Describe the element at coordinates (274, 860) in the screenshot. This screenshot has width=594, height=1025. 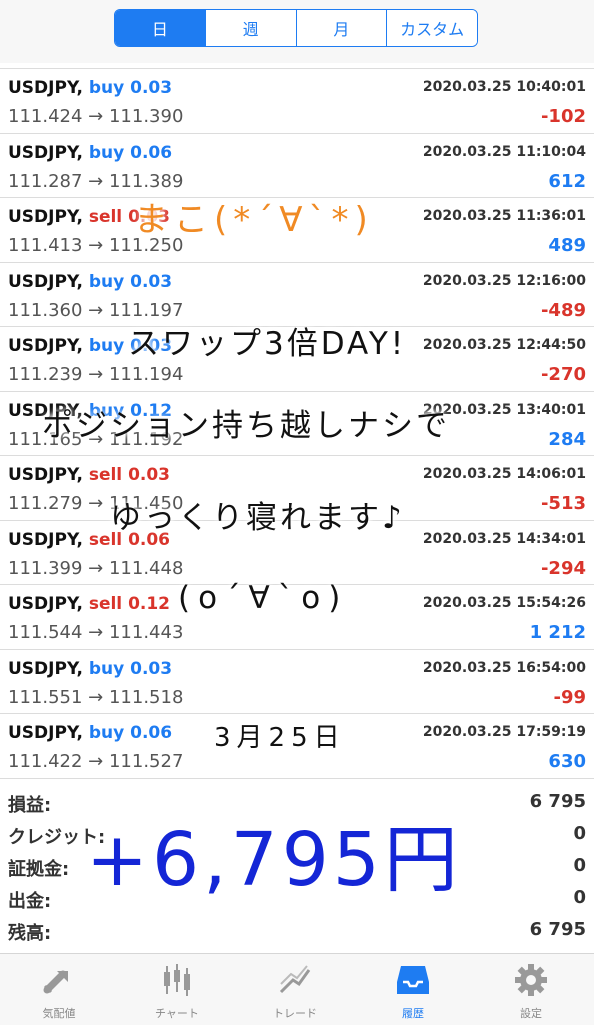
I see `handwritten-total: +6,795円` at that location.